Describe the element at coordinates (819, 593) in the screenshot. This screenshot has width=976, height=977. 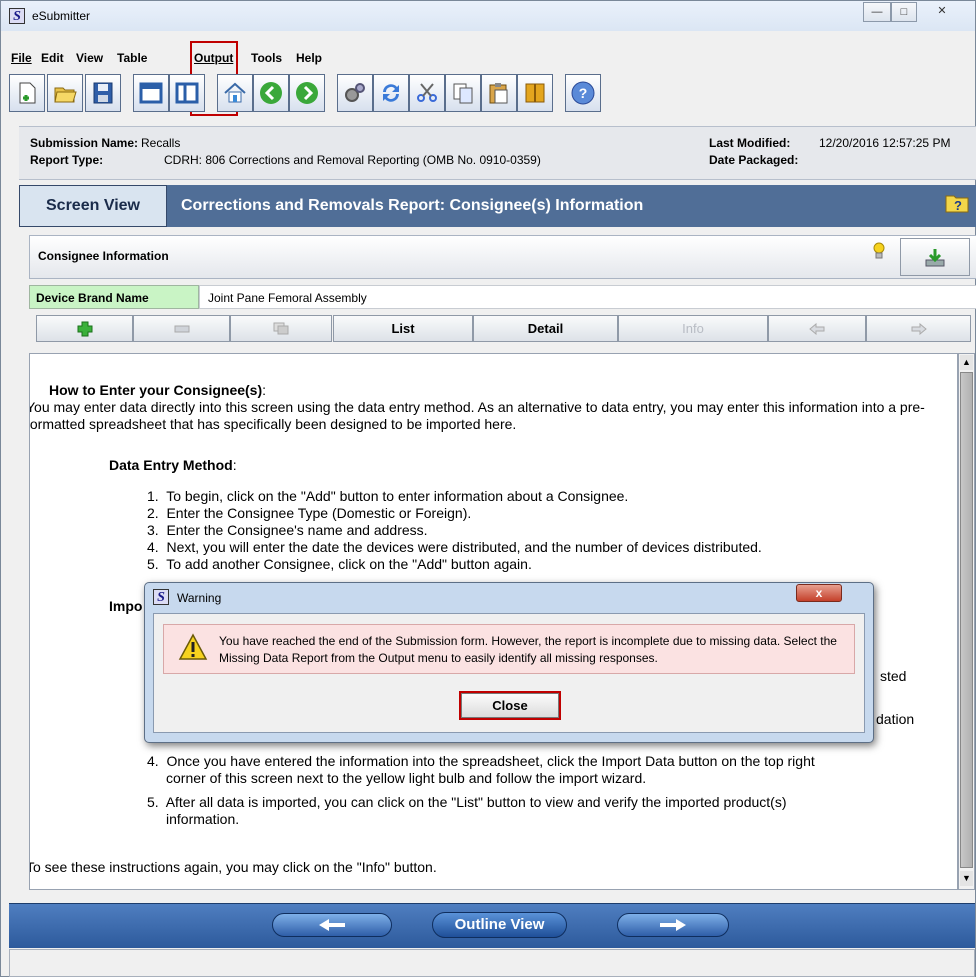
I see `dialog-close-x-button: x` at that location.